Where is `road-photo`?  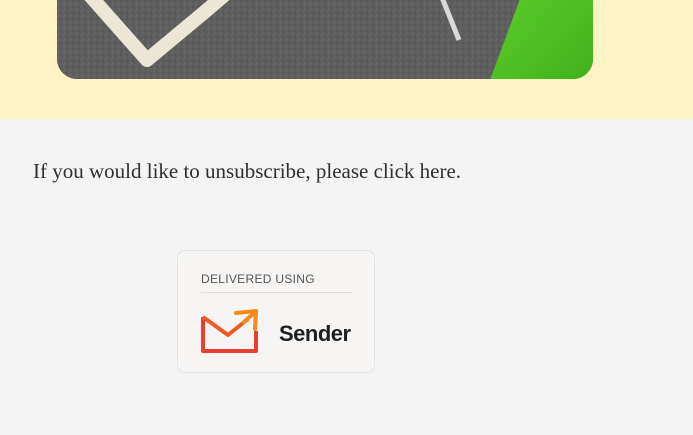 road-photo is located at coordinates (325, 39).